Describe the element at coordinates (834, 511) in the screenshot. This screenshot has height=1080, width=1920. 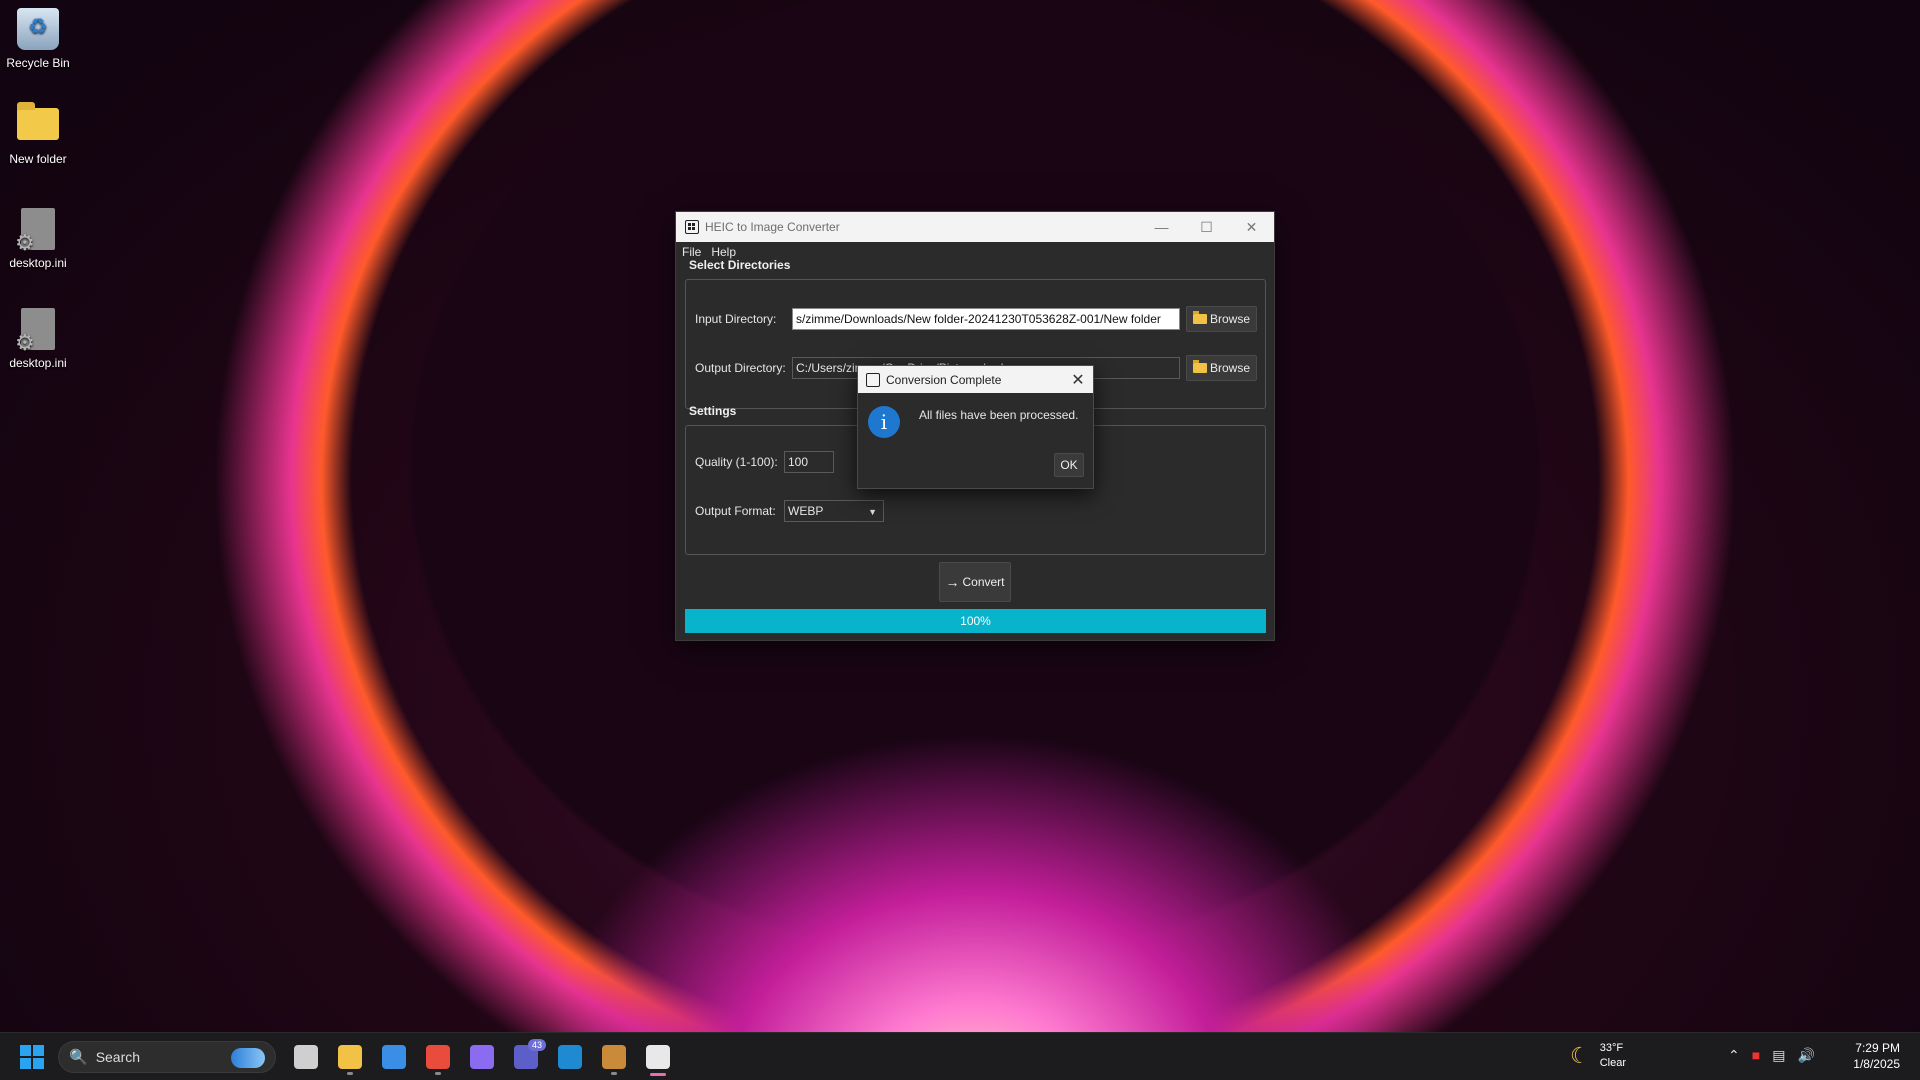
I see `output-format-select: WEBP ▼` at that location.